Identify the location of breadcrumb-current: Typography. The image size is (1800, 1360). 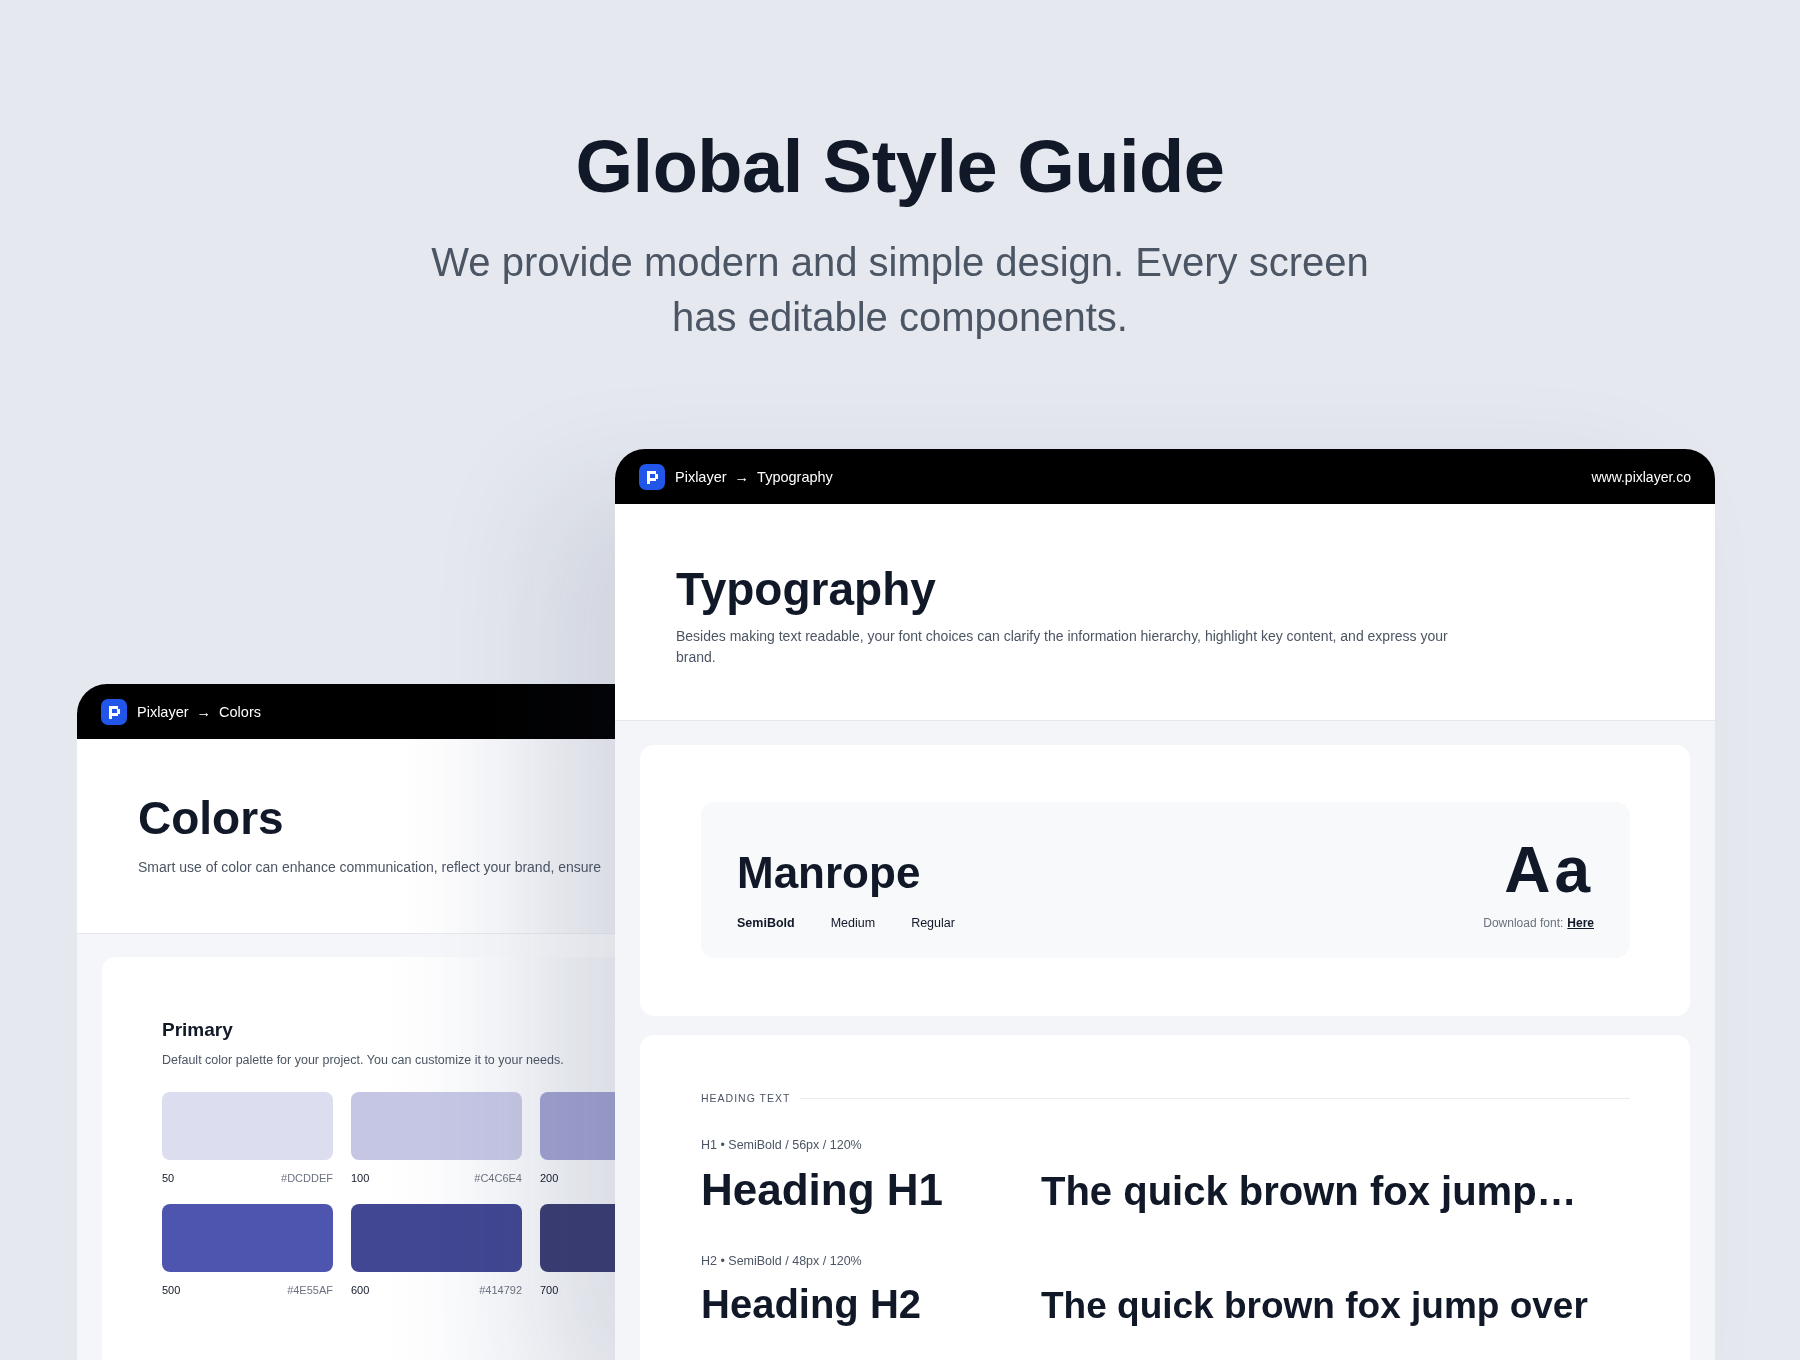
(795, 476).